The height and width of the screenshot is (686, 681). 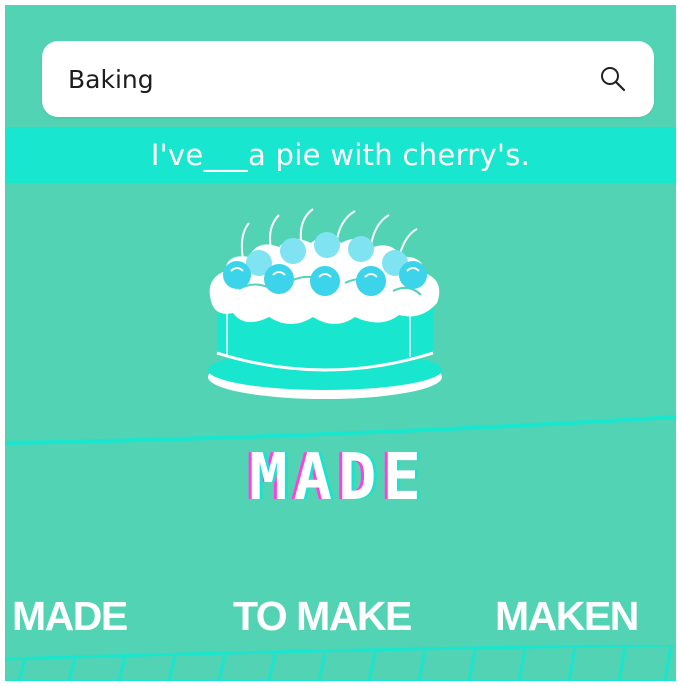 What do you see at coordinates (340, 663) in the screenshot?
I see `decorative-track` at bounding box center [340, 663].